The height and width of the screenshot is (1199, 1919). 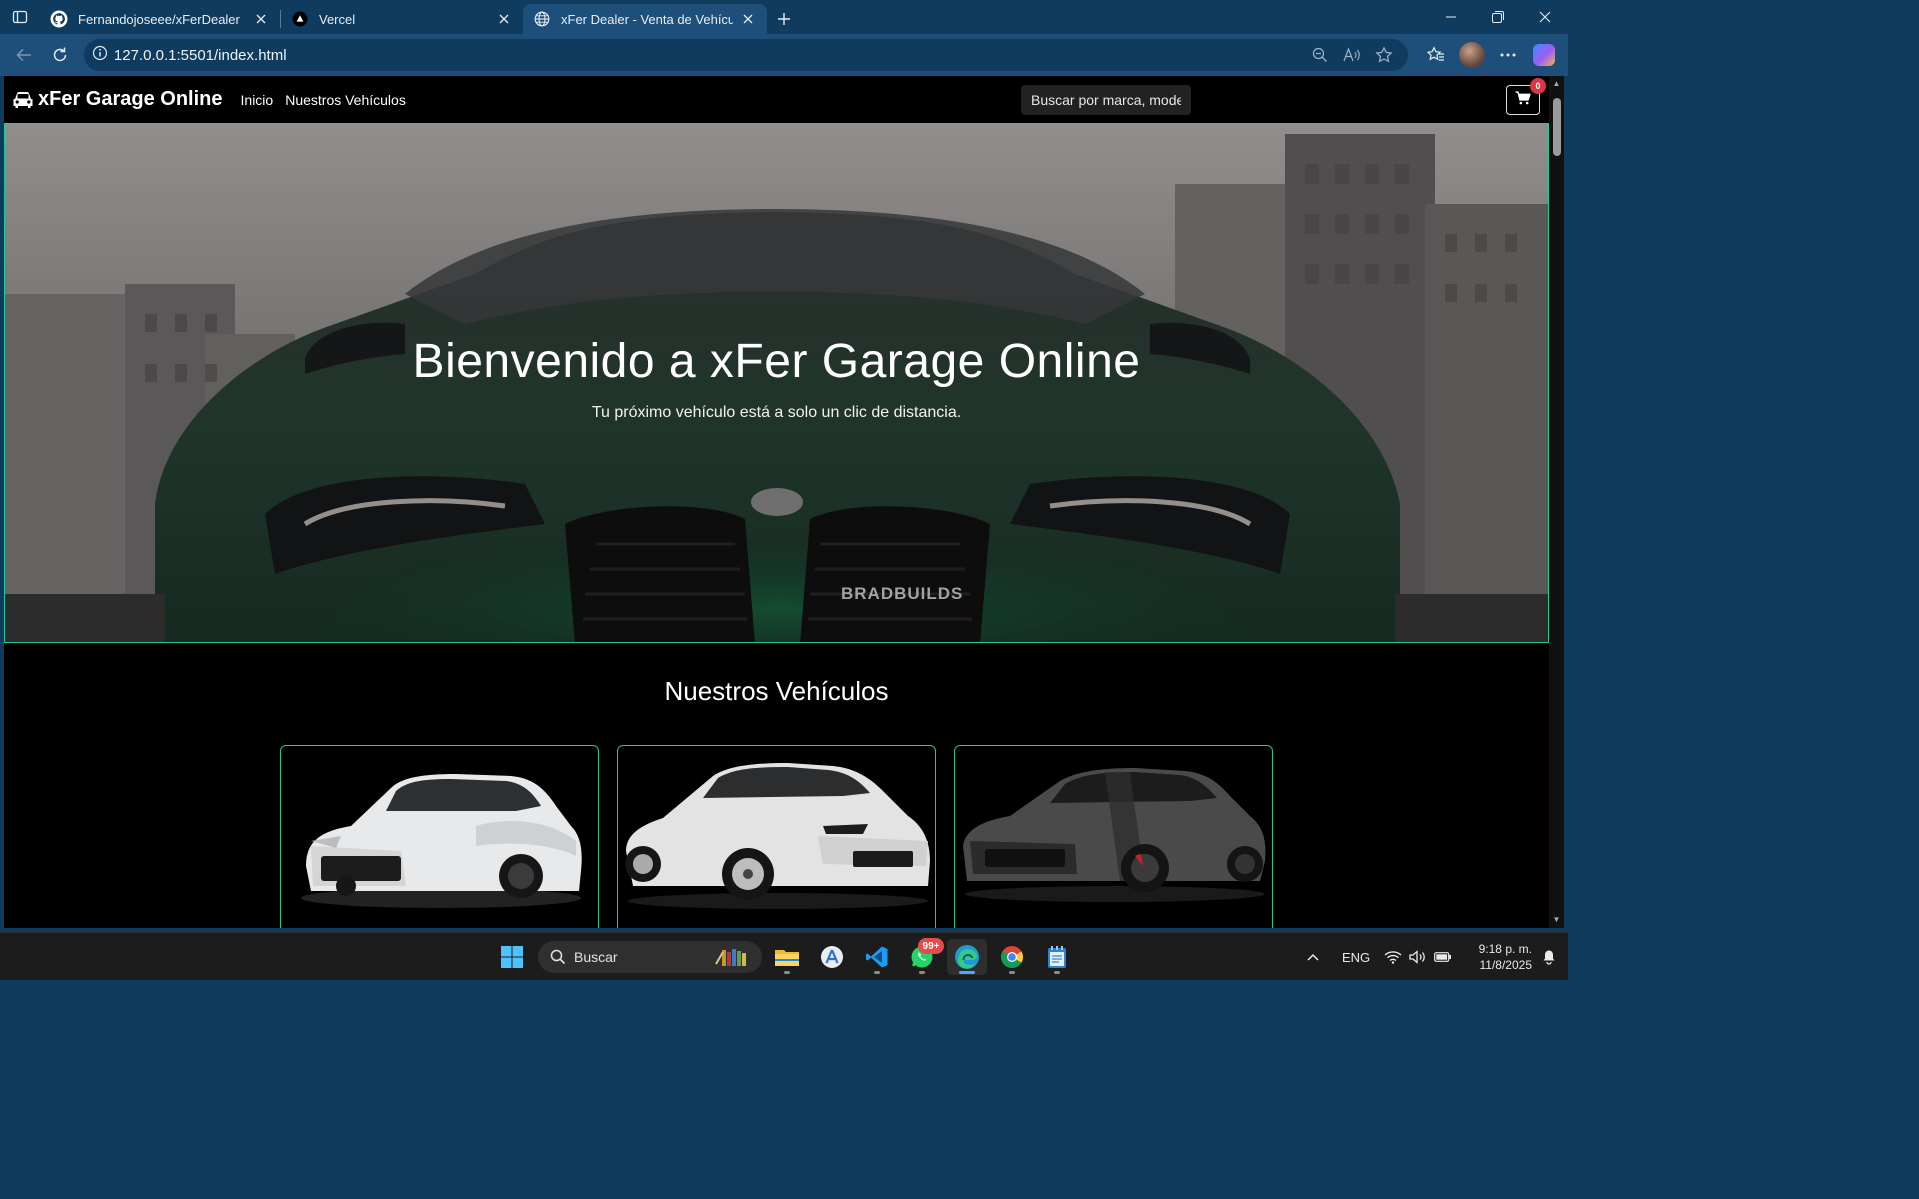 I want to click on chrome-icon, so click(x=1012, y=957).